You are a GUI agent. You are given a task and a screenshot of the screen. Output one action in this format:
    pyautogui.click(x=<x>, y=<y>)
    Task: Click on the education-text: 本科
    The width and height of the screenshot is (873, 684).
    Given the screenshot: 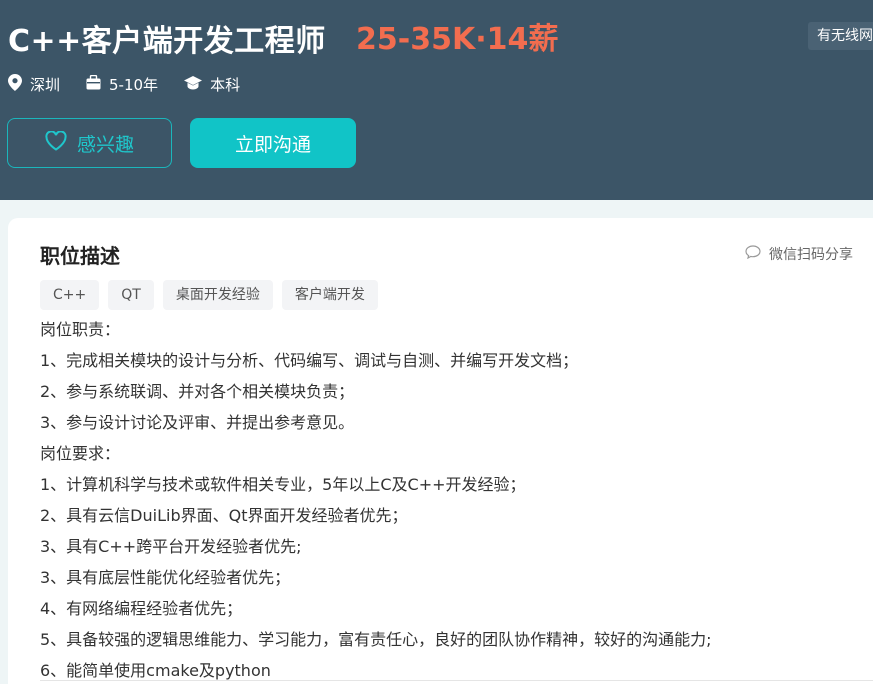 What is the action you would take?
    pyautogui.click(x=225, y=85)
    